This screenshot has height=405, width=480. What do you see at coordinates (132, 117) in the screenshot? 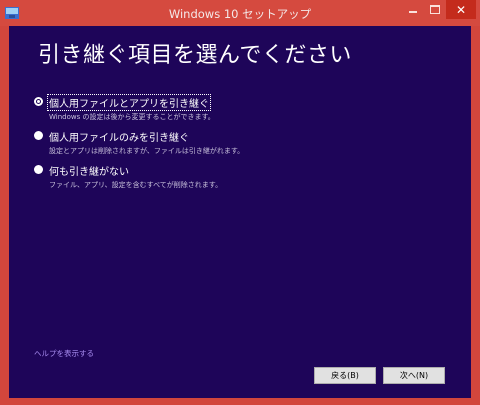
I see `option-description: Windows の設定は後から変更することができます。` at bounding box center [132, 117].